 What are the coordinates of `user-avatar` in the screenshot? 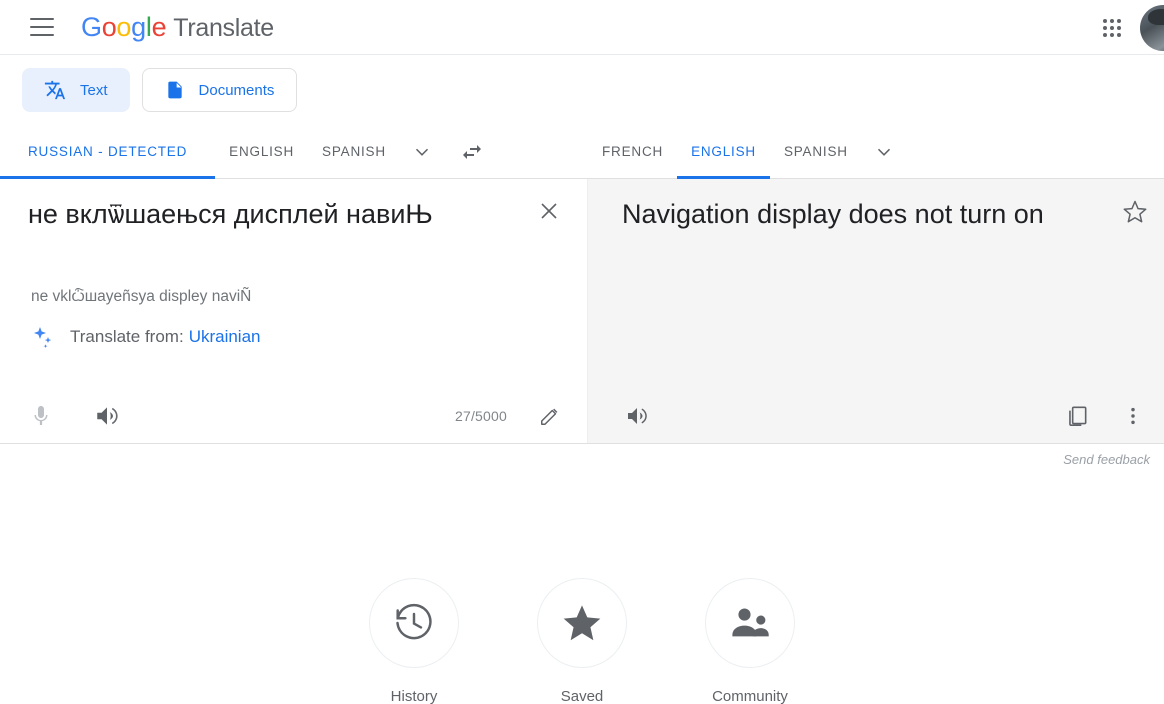 It's located at (1152, 27).